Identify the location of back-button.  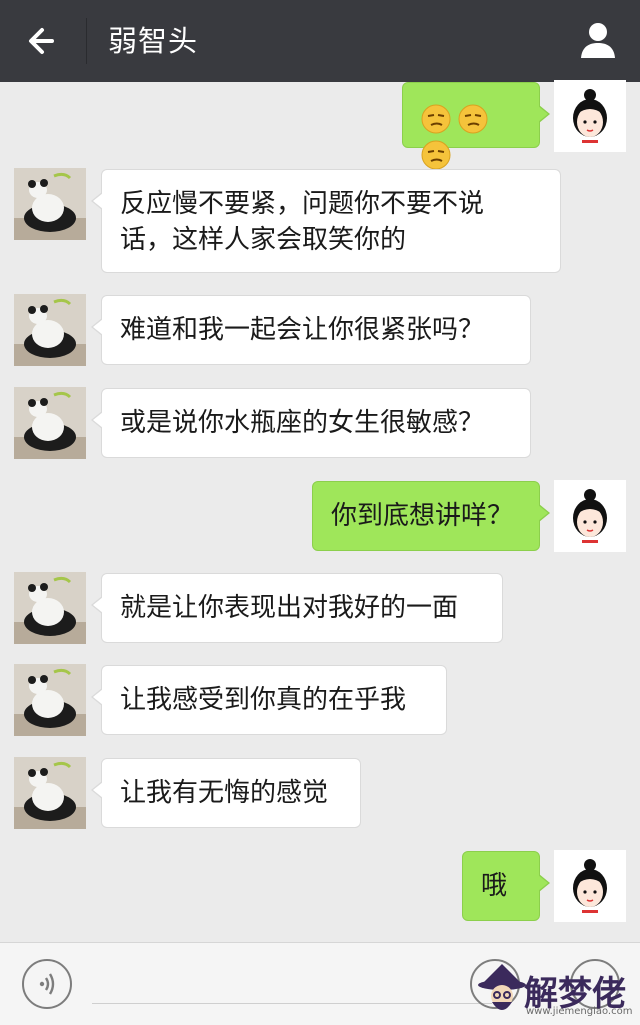
(44, 41).